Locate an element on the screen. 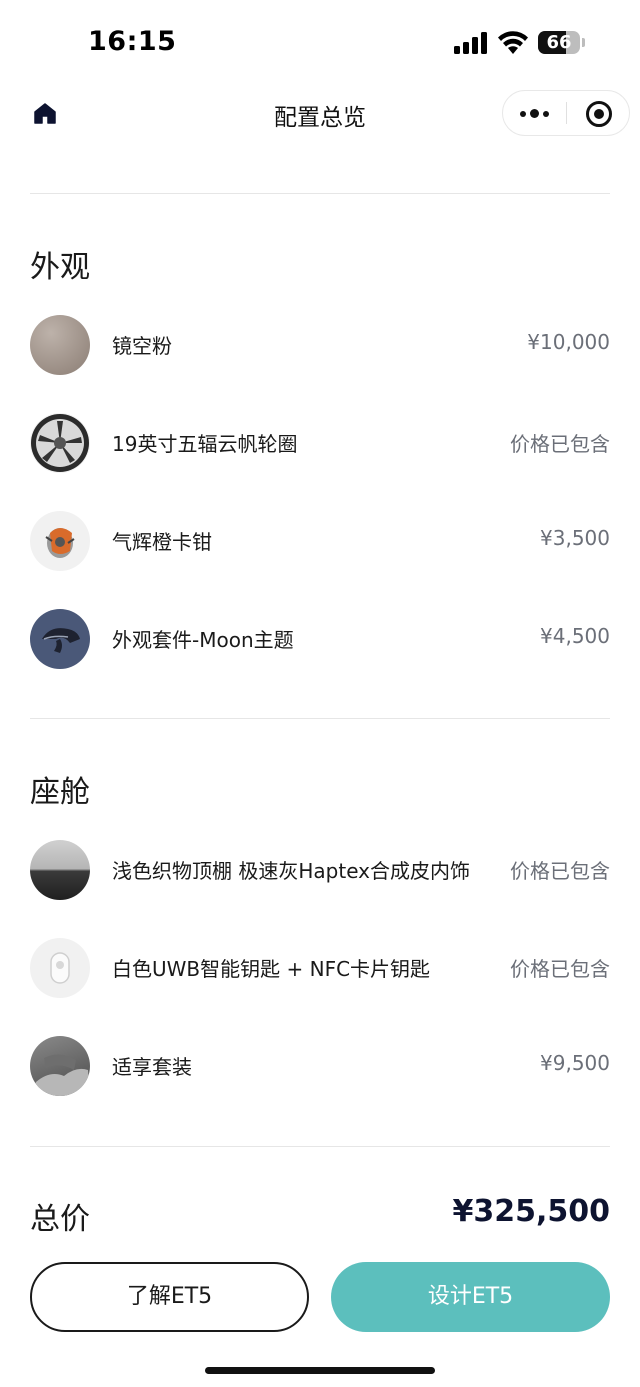 This screenshot has width=640, height=1387. smart-key-thumb is located at coordinates (60, 968).